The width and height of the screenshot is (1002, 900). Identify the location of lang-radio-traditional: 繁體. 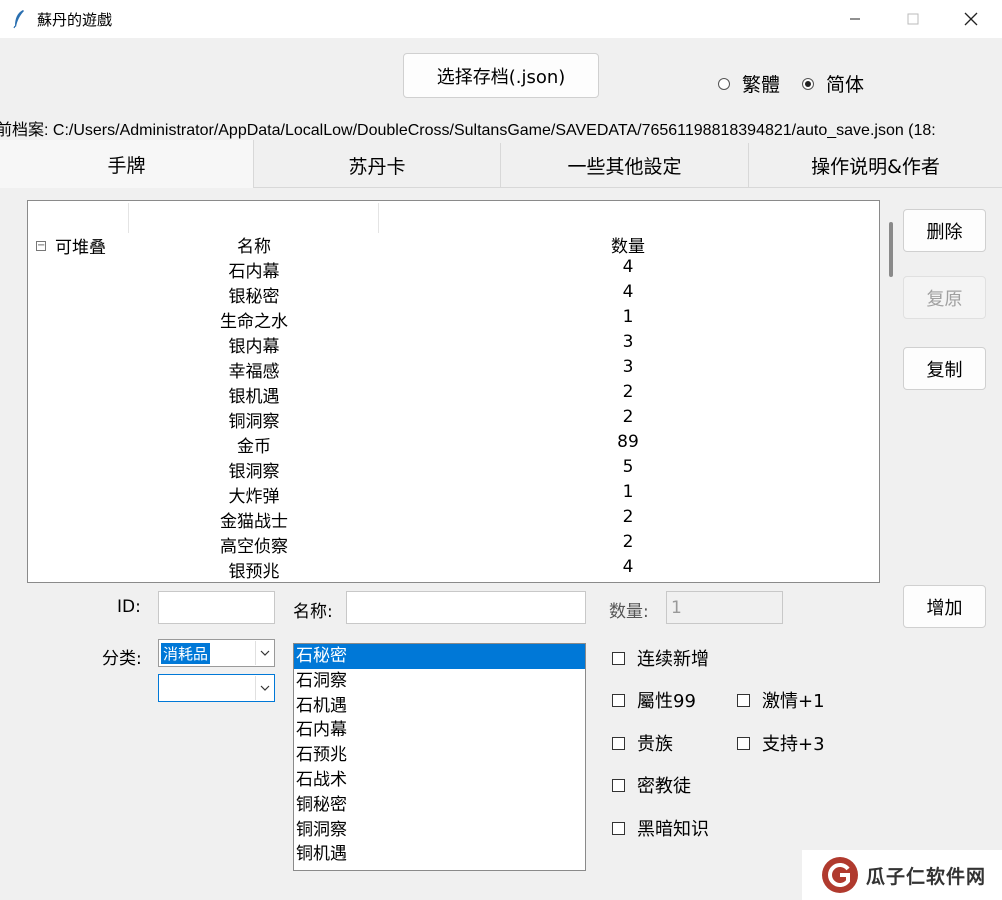
(749, 83).